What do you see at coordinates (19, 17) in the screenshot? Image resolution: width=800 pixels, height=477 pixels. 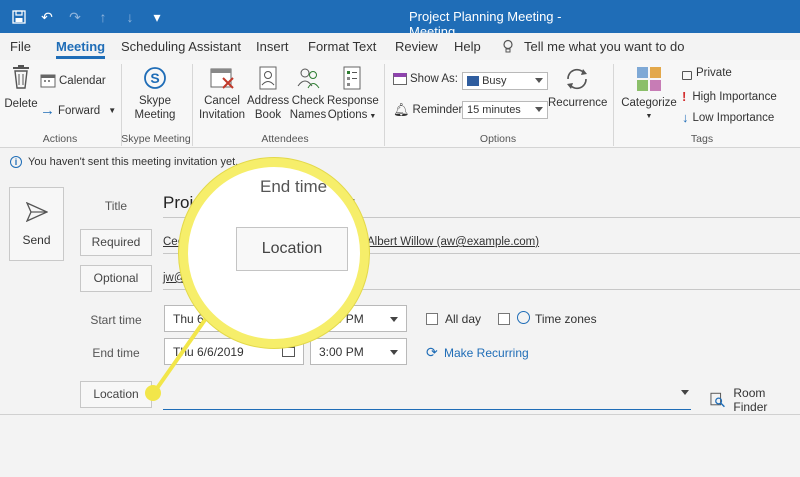 I see `save-icon` at bounding box center [19, 17].